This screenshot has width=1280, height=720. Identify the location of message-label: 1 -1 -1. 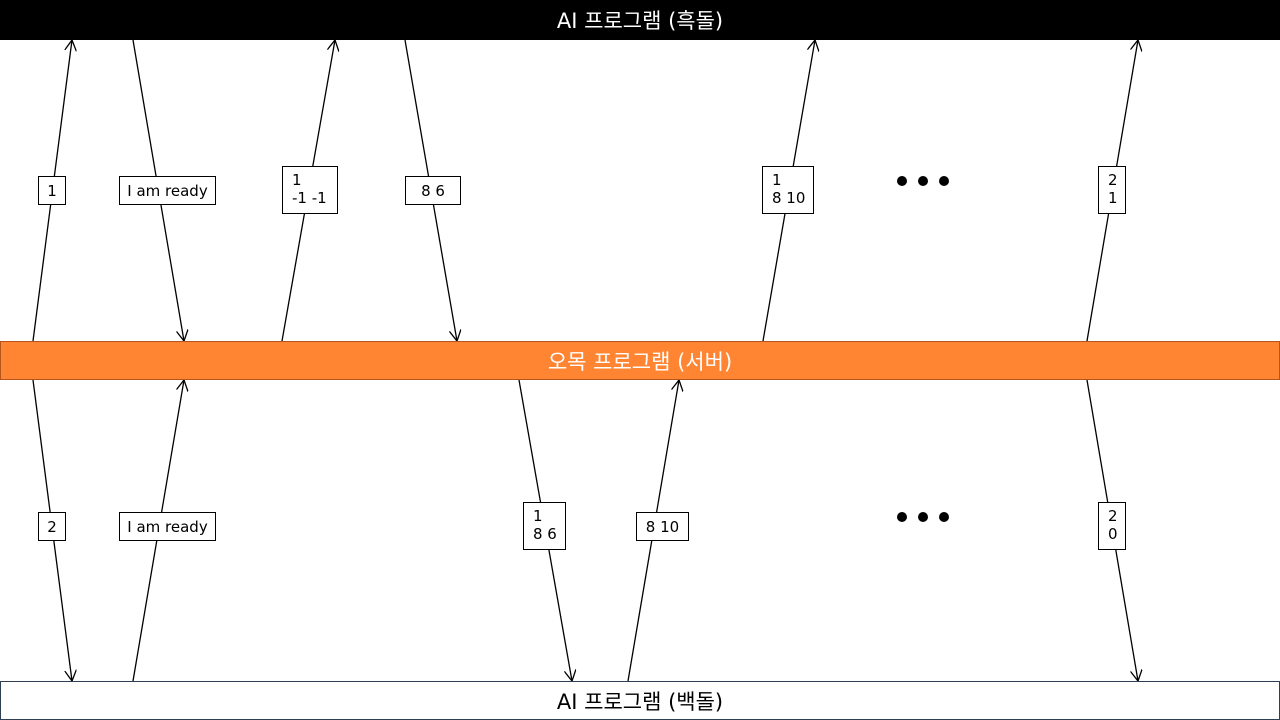
(310, 190).